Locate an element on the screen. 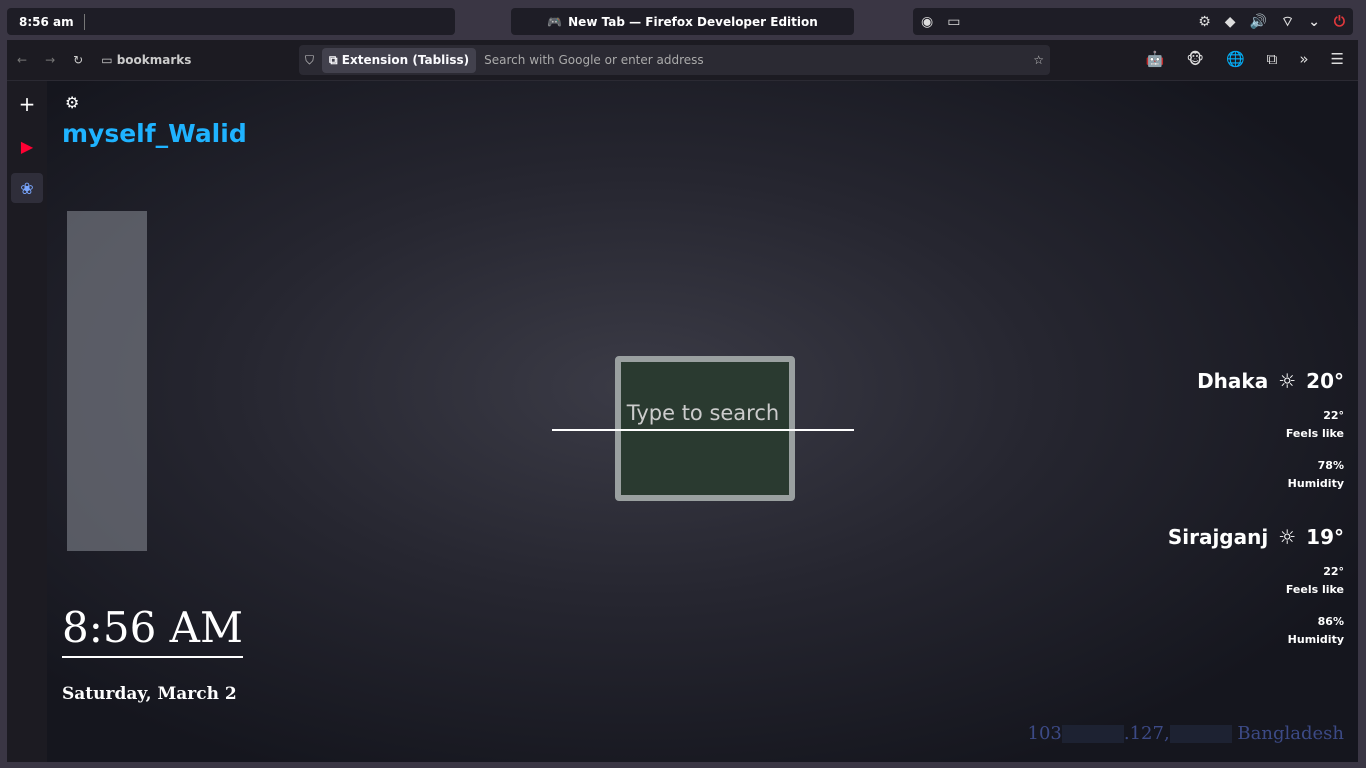  star-icon: ☆ is located at coordinates (1038, 60).